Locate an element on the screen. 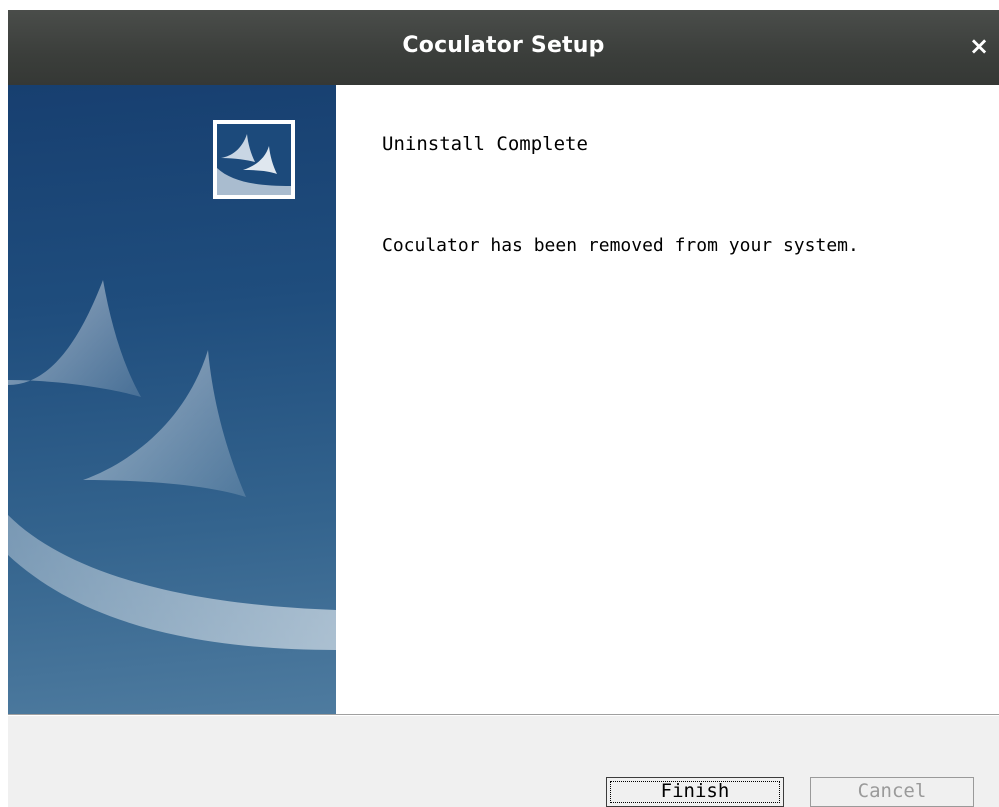 This screenshot has width=999, height=807. sail-left is located at coordinates (74, 338).